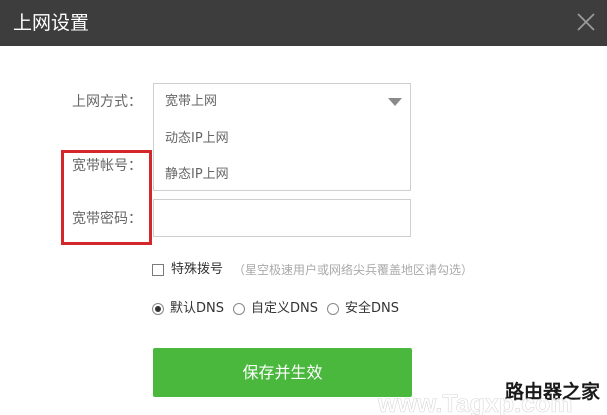 Image resolution: width=607 pixels, height=415 pixels. What do you see at coordinates (197, 269) in the screenshot?
I see `special-dial-label: 特殊拨号` at bounding box center [197, 269].